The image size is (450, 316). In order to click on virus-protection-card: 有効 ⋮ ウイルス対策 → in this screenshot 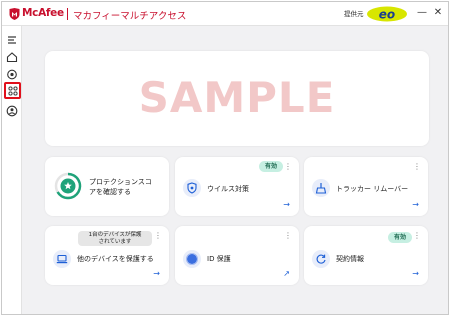, I will do `click(237, 186)`.